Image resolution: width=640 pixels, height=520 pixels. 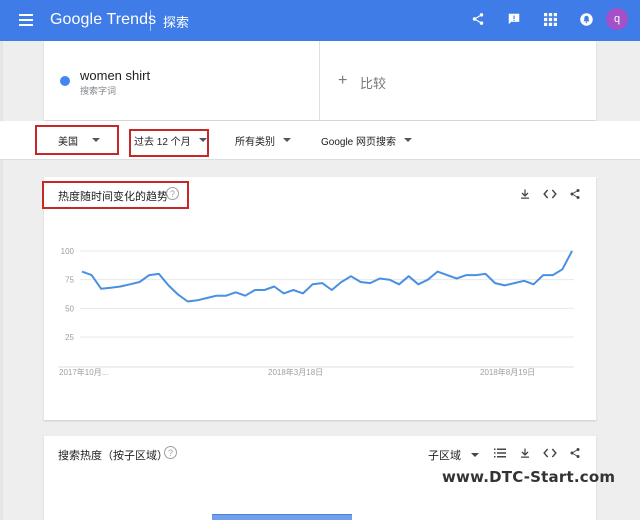 What do you see at coordinates (525, 453) in the screenshot?
I see `download-icon` at bounding box center [525, 453].